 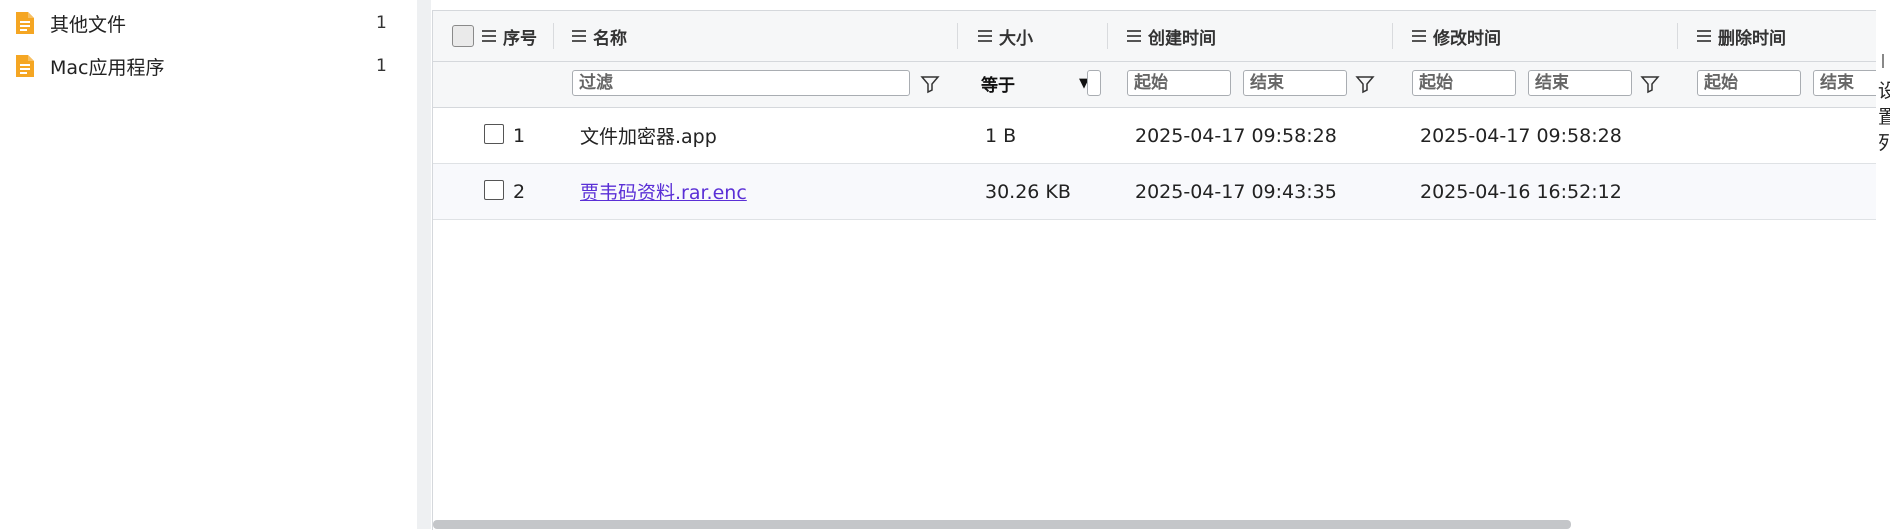 I want to click on deleted-start-input, so click(x=1749, y=83).